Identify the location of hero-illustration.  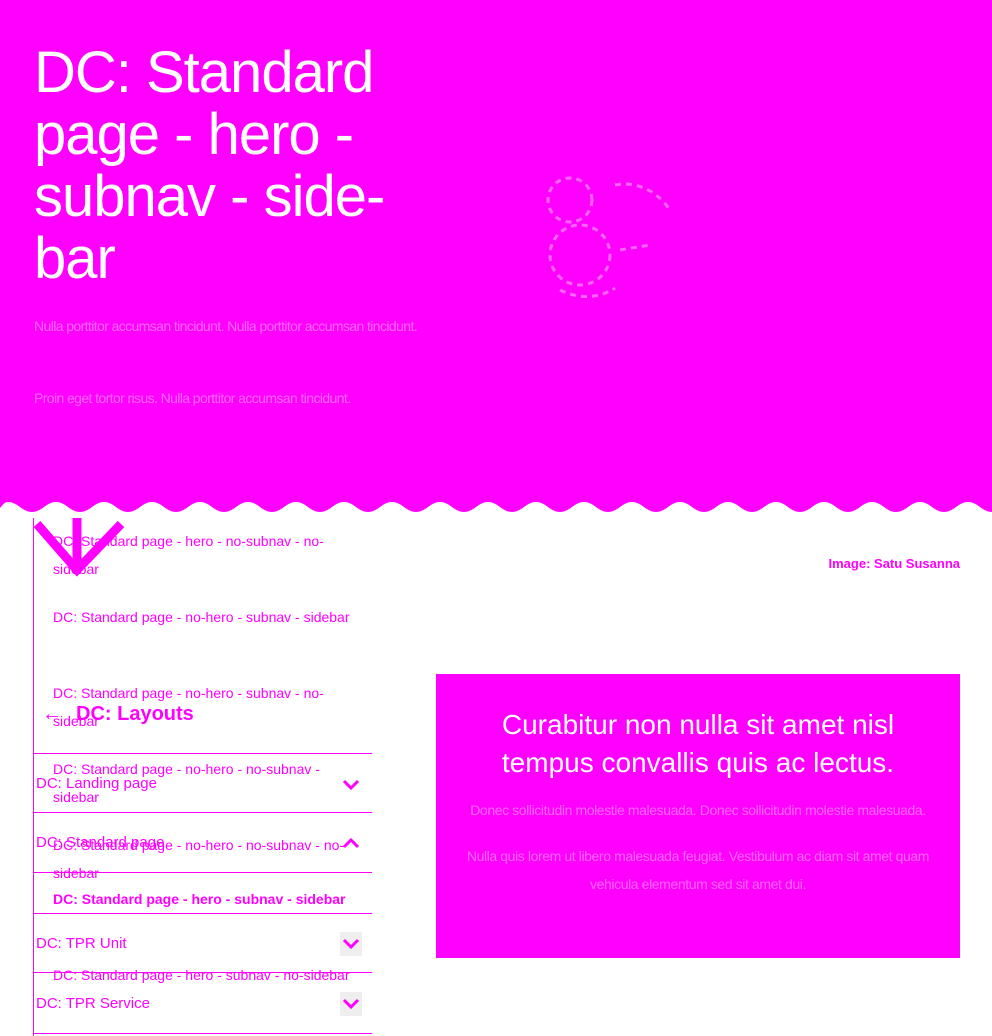
(609, 237).